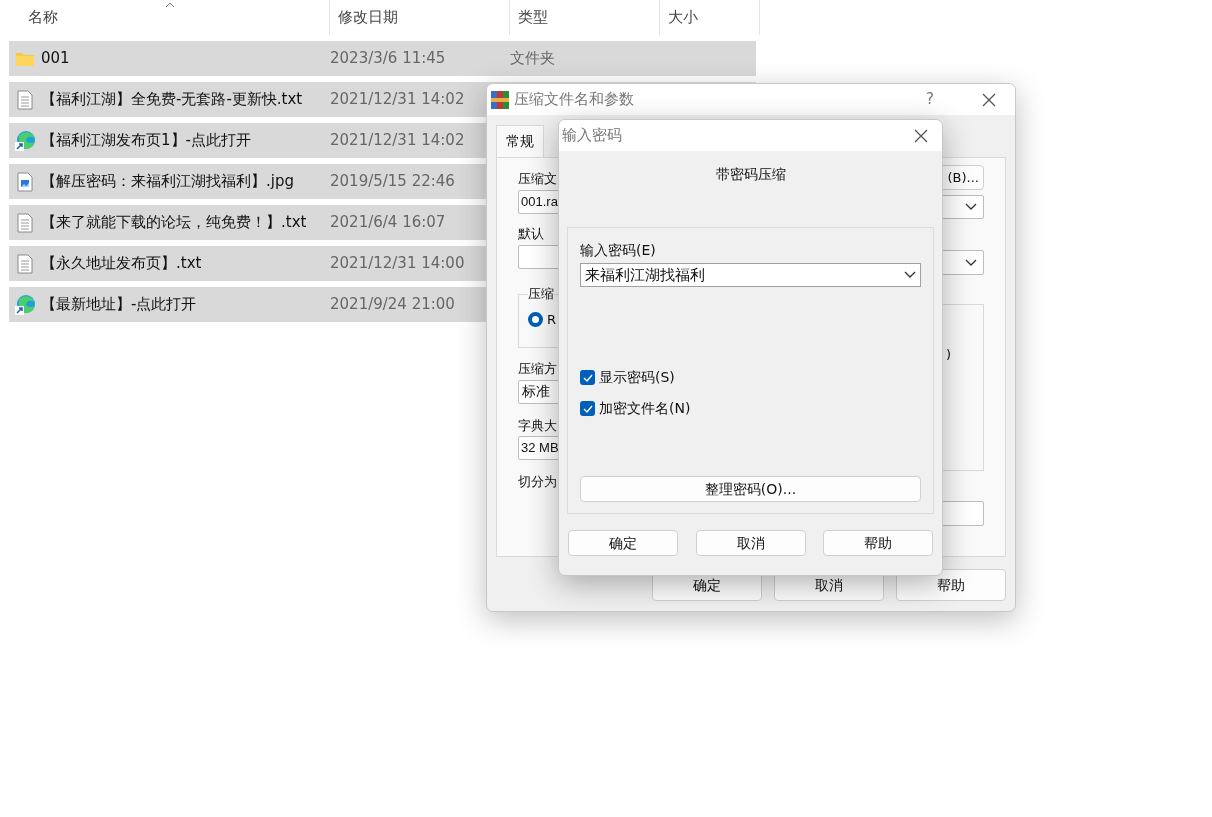 The height and width of the screenshot is (817, 1212). I want to click on checkbox-label: 显示密码(S), so click(637, 377).